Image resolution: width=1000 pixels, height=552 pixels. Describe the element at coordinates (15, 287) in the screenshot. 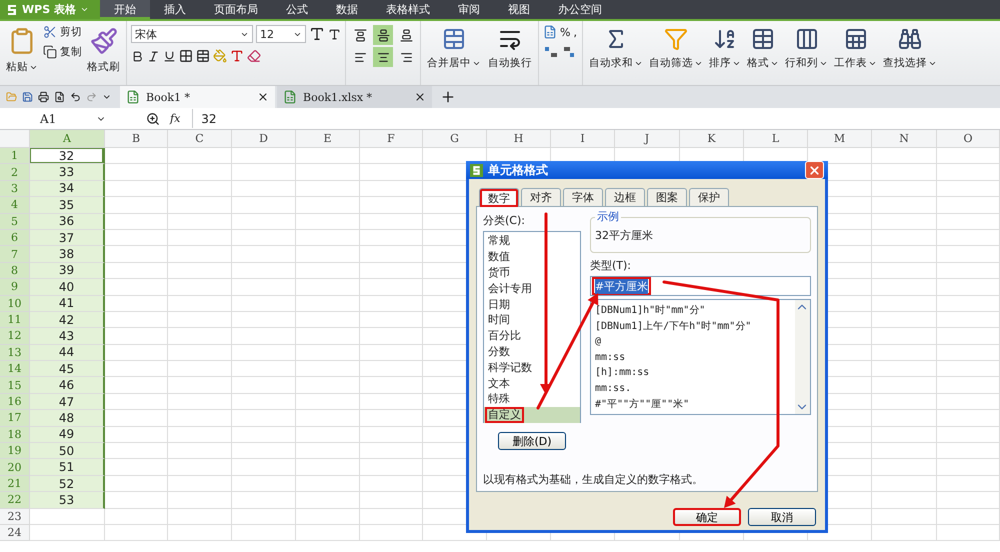

I see `row-header: 9` at that location.